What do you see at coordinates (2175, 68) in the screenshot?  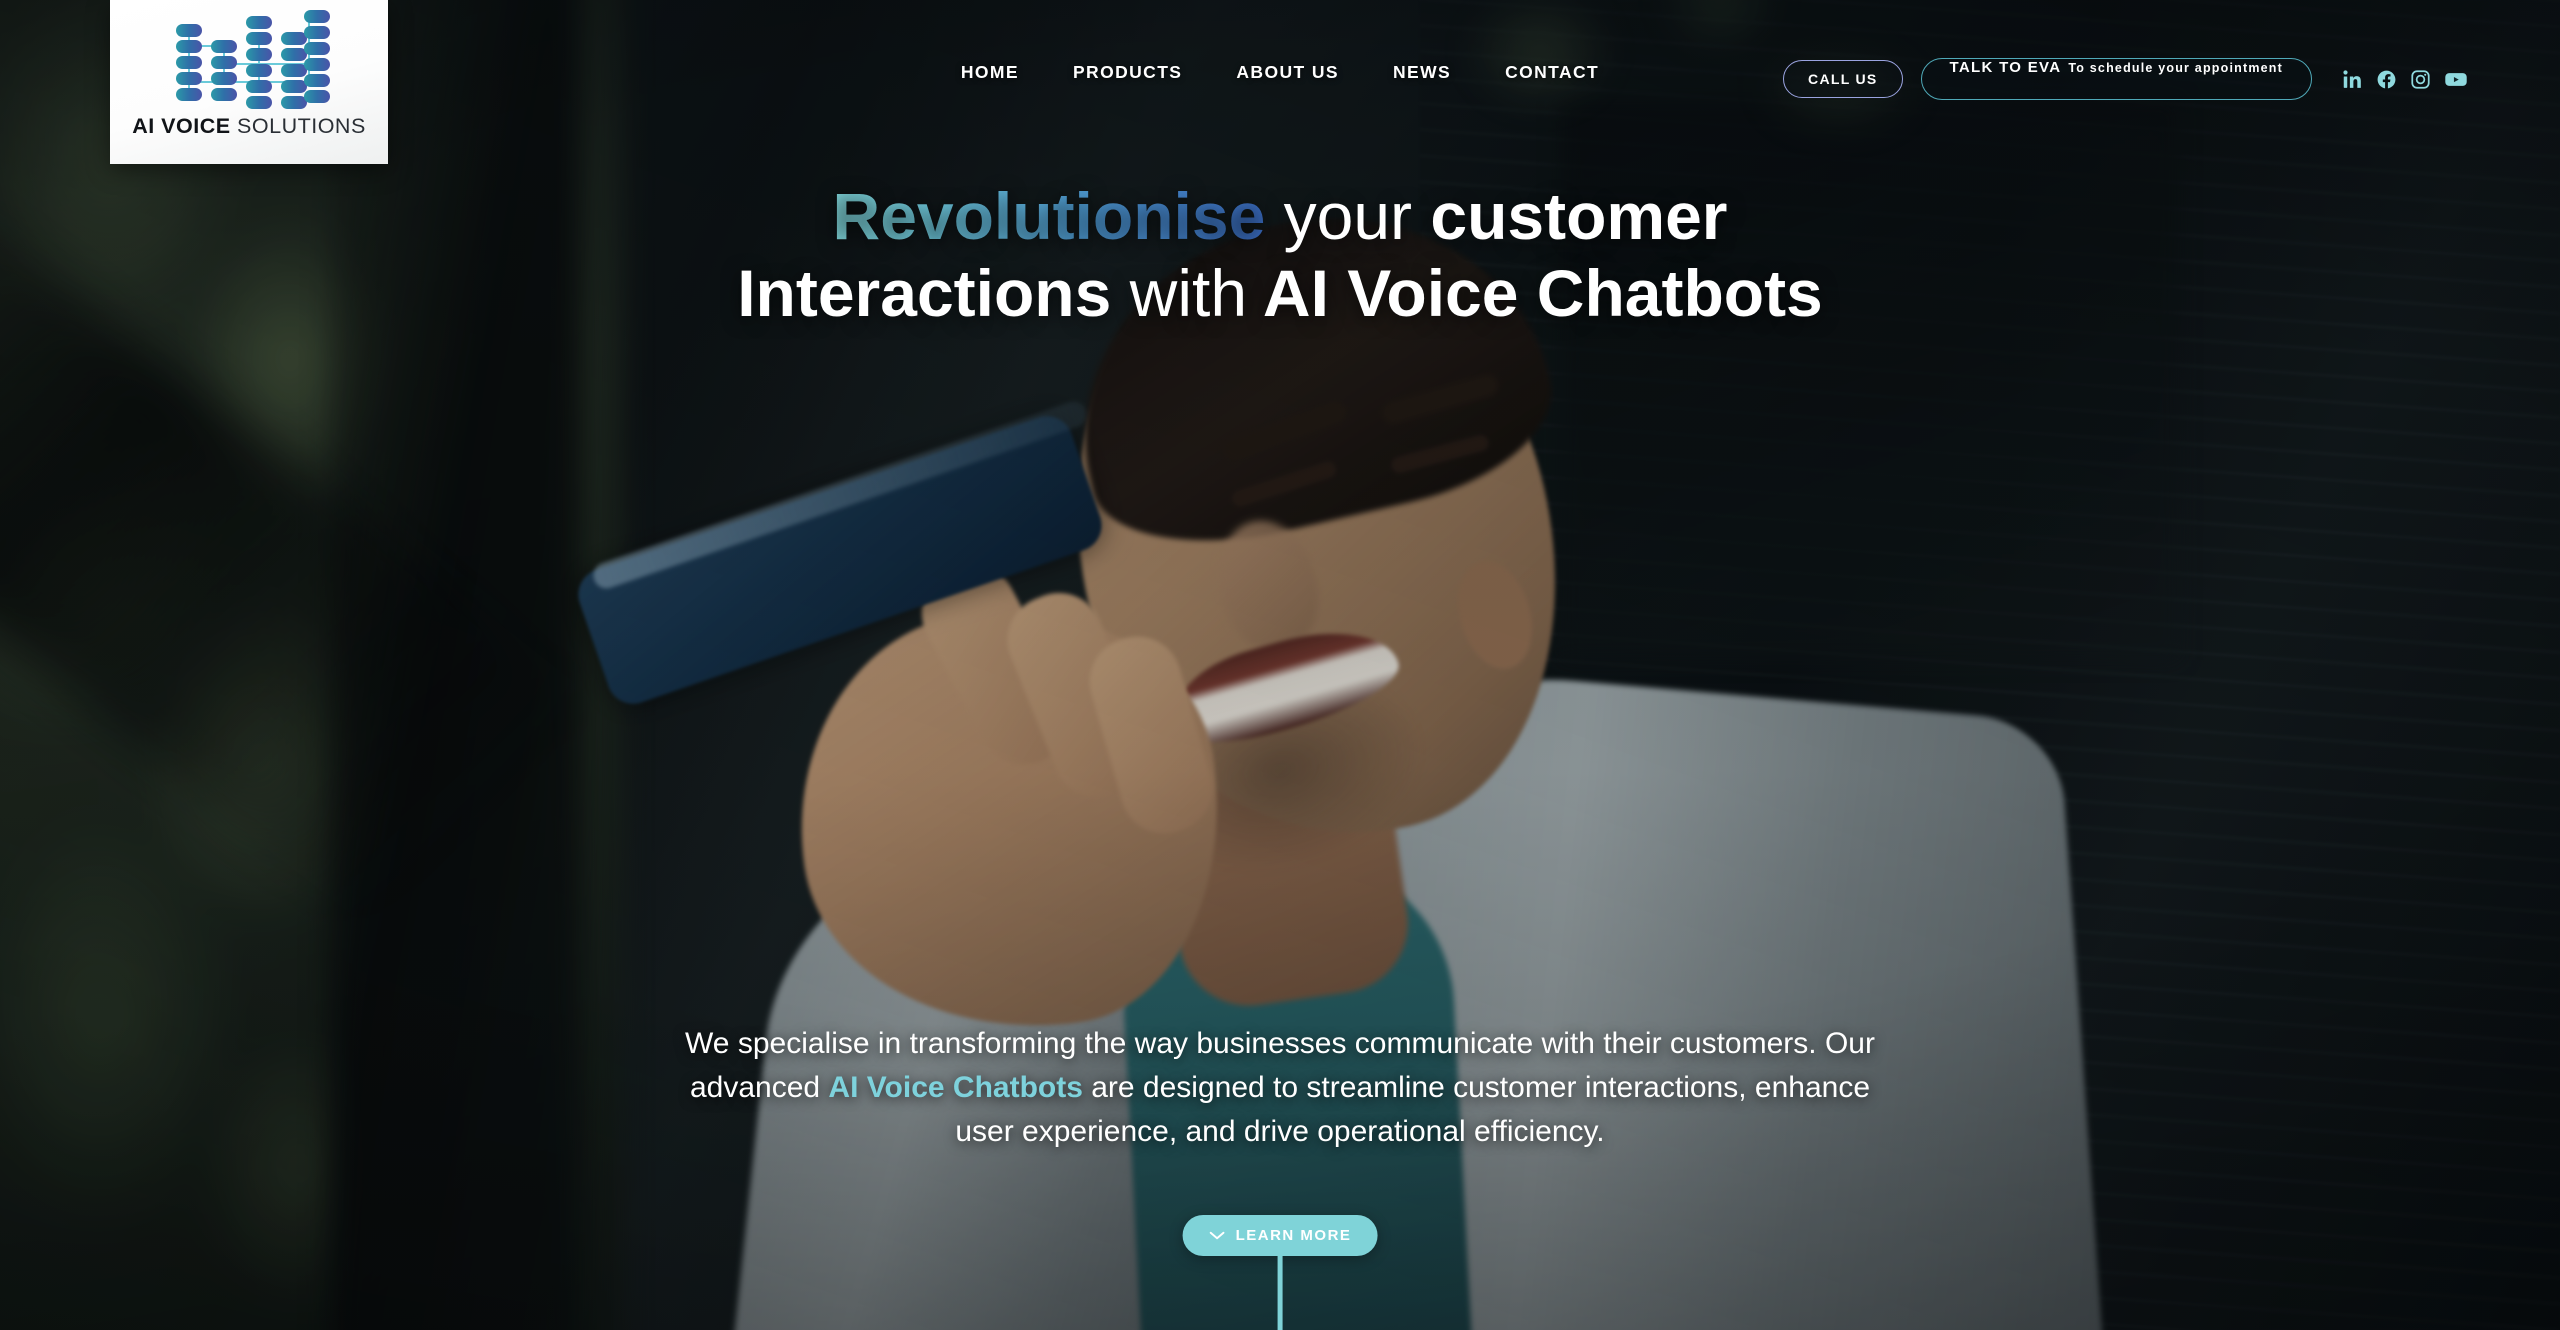 I see `eva-button-sub-label: To schedule your appointment` at bounding box center [2175, 68].